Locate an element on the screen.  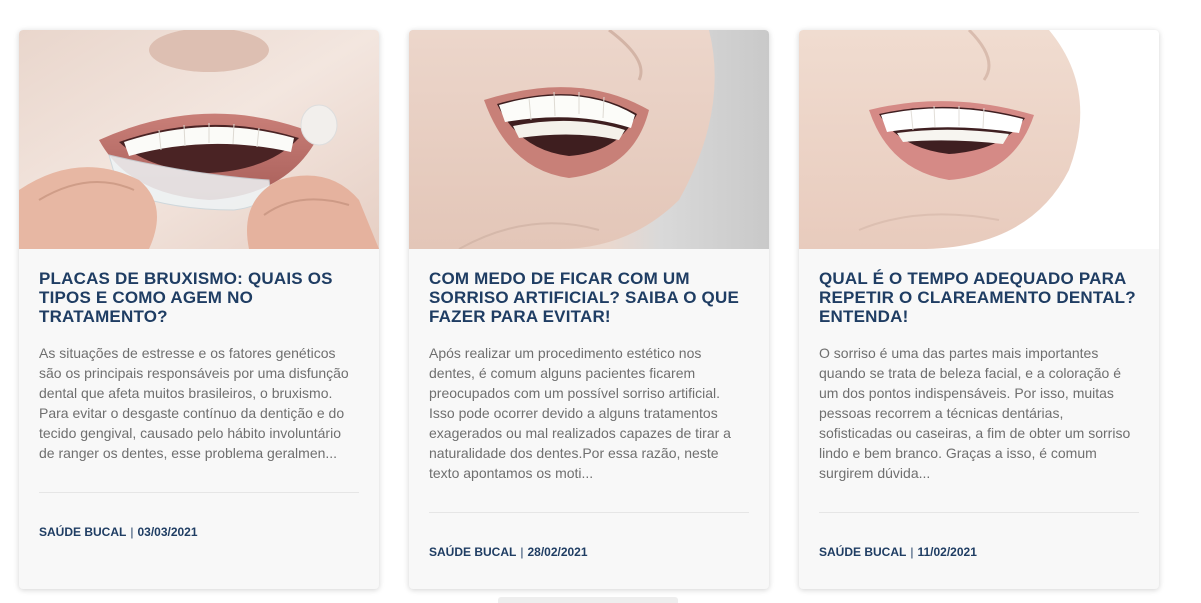
post-meta: SAÚDE BUCAL | 11/02/2021 is located at coordinates (898, 552).